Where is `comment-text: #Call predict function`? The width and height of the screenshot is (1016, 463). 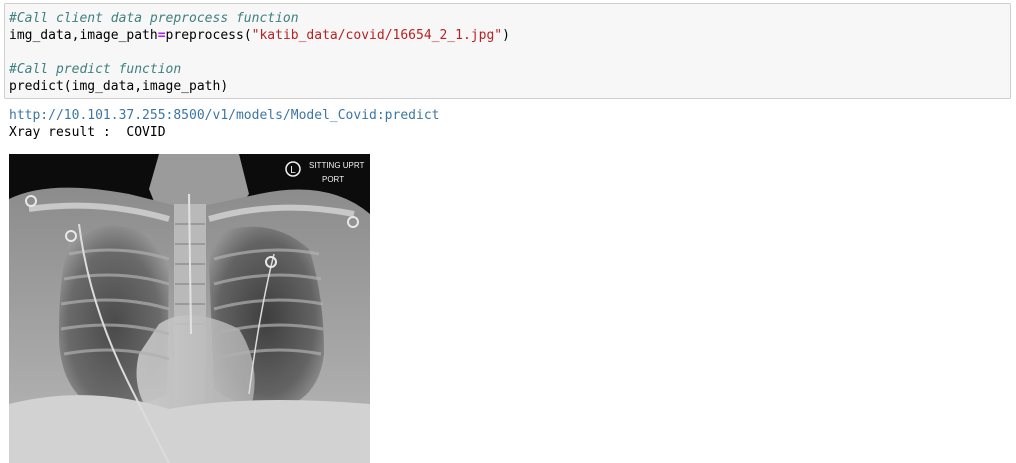 comment-text: #Call predict function is located at coordinates (95, 69).